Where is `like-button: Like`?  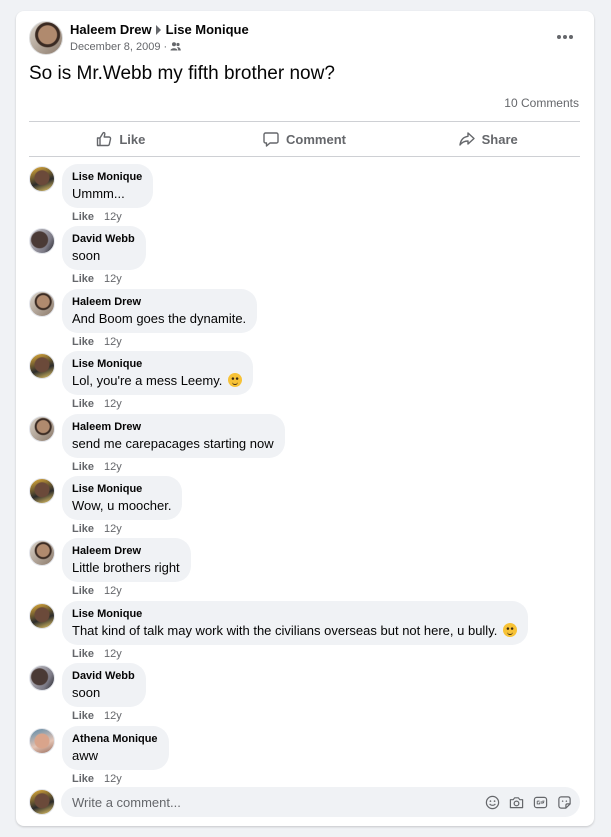
like-button: Like is located at coordinates (121, 139).